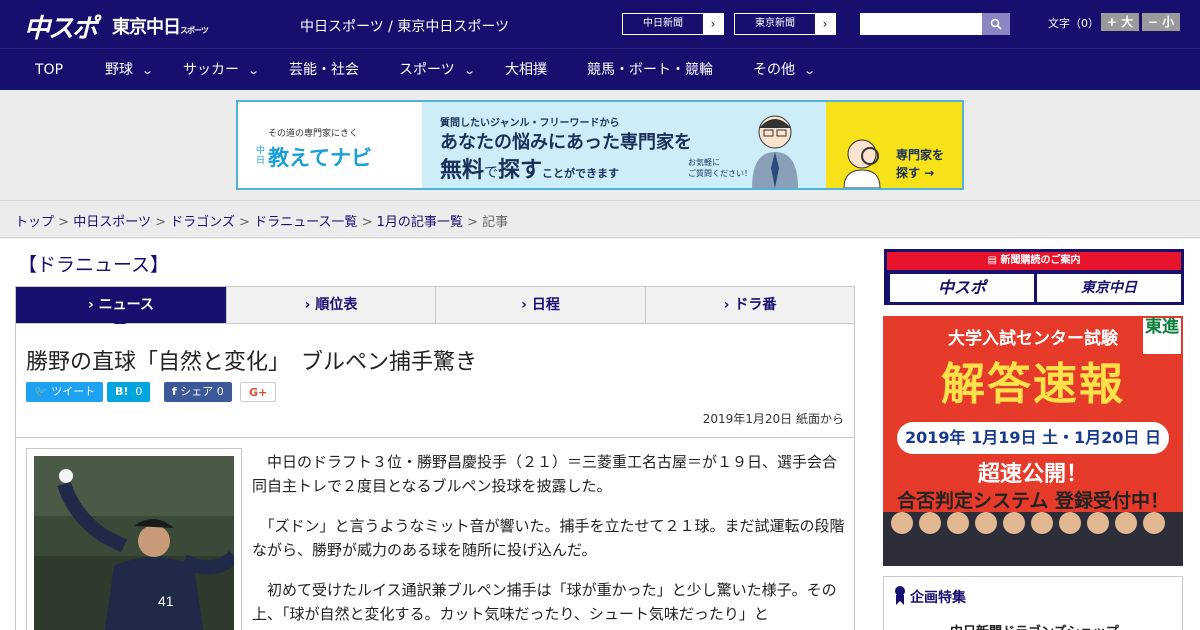 Image resolution: width=1200 pixels, height=630 pixels. I want to click on tokyo-chunichi-subscribe-logo: 東京中日, so click(1109, 288).